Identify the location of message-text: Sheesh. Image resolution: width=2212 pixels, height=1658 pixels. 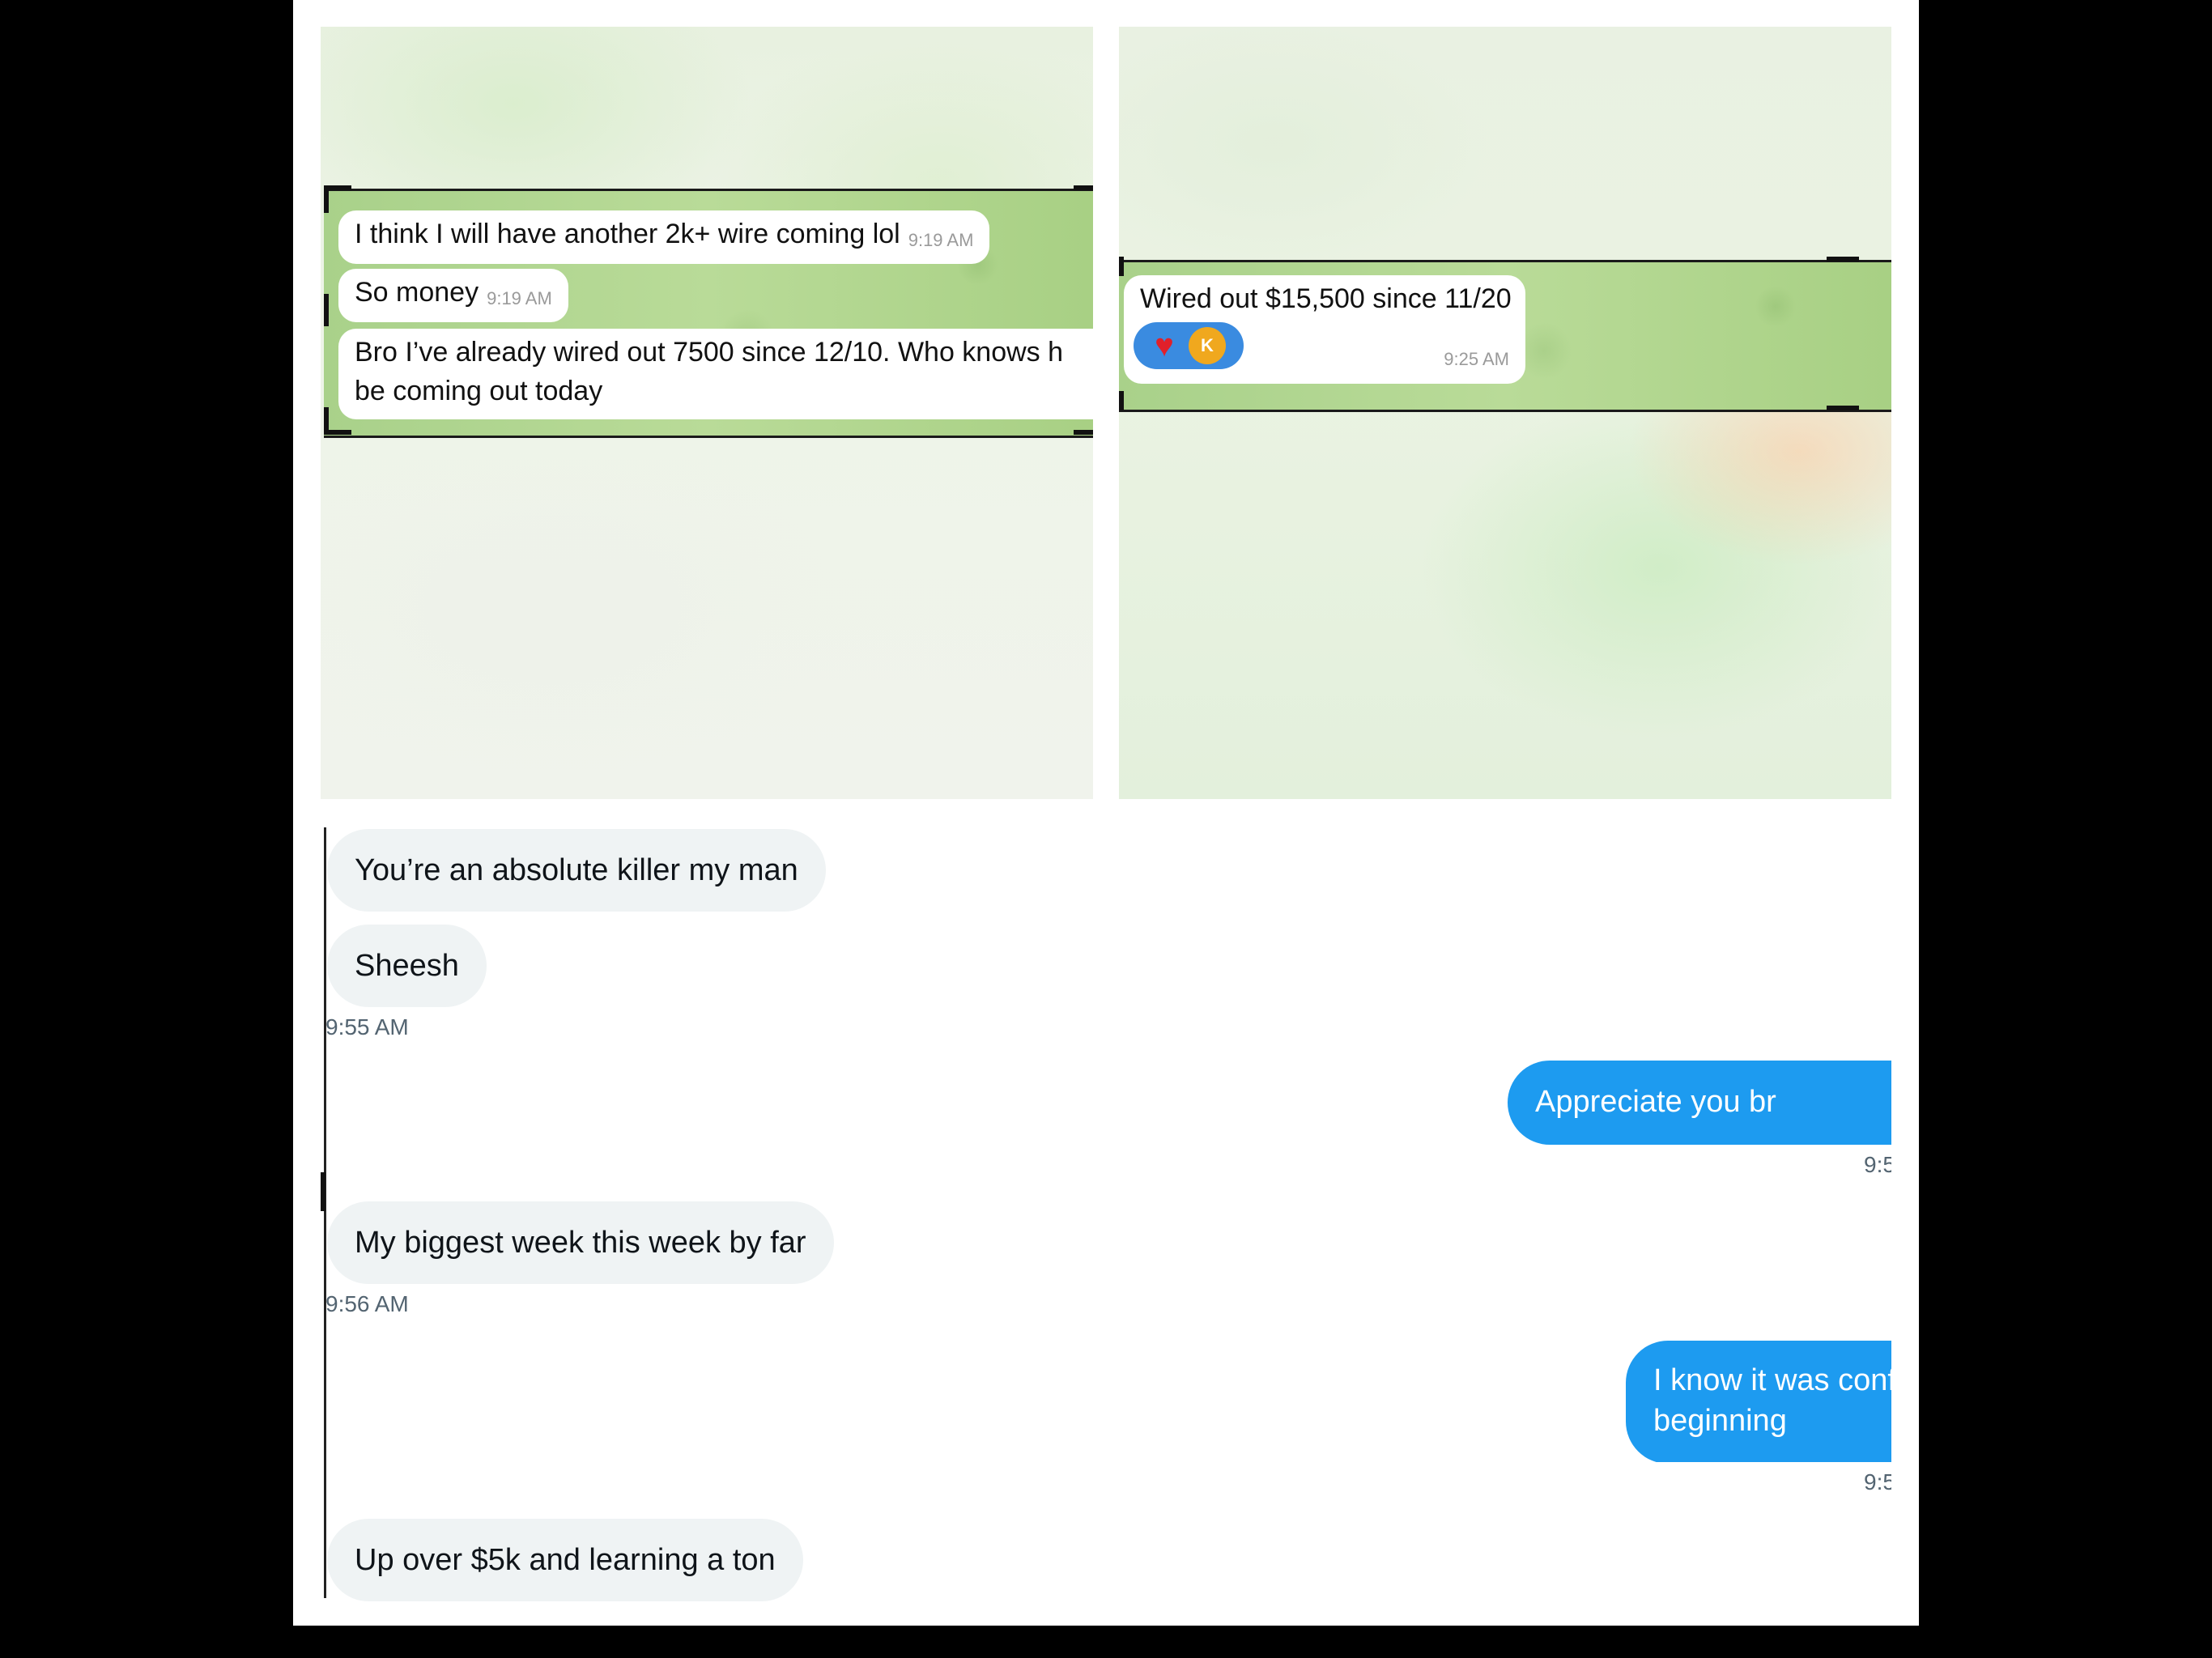
(407, 966).